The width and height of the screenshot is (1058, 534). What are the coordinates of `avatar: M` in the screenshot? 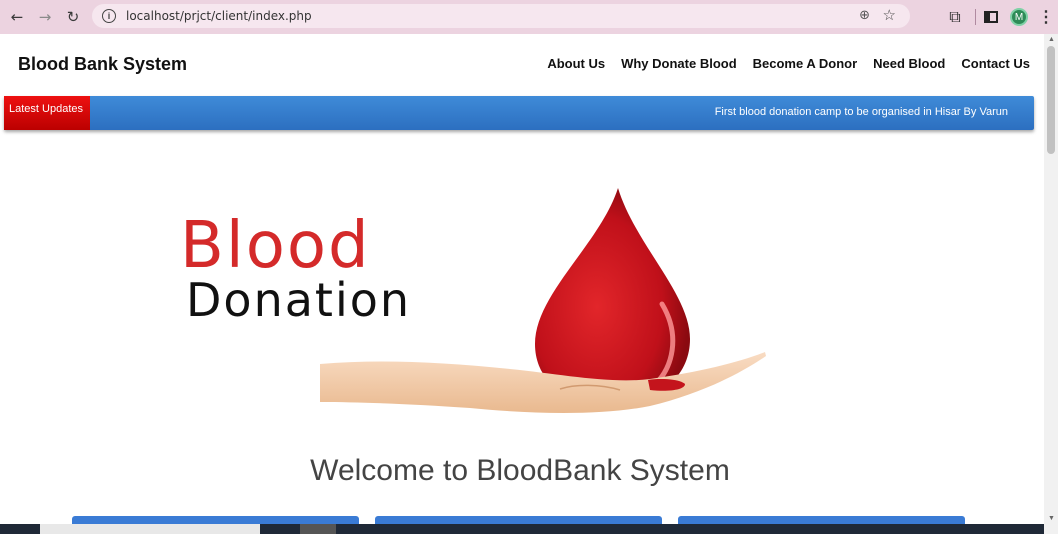 It's located at (1019, 17).